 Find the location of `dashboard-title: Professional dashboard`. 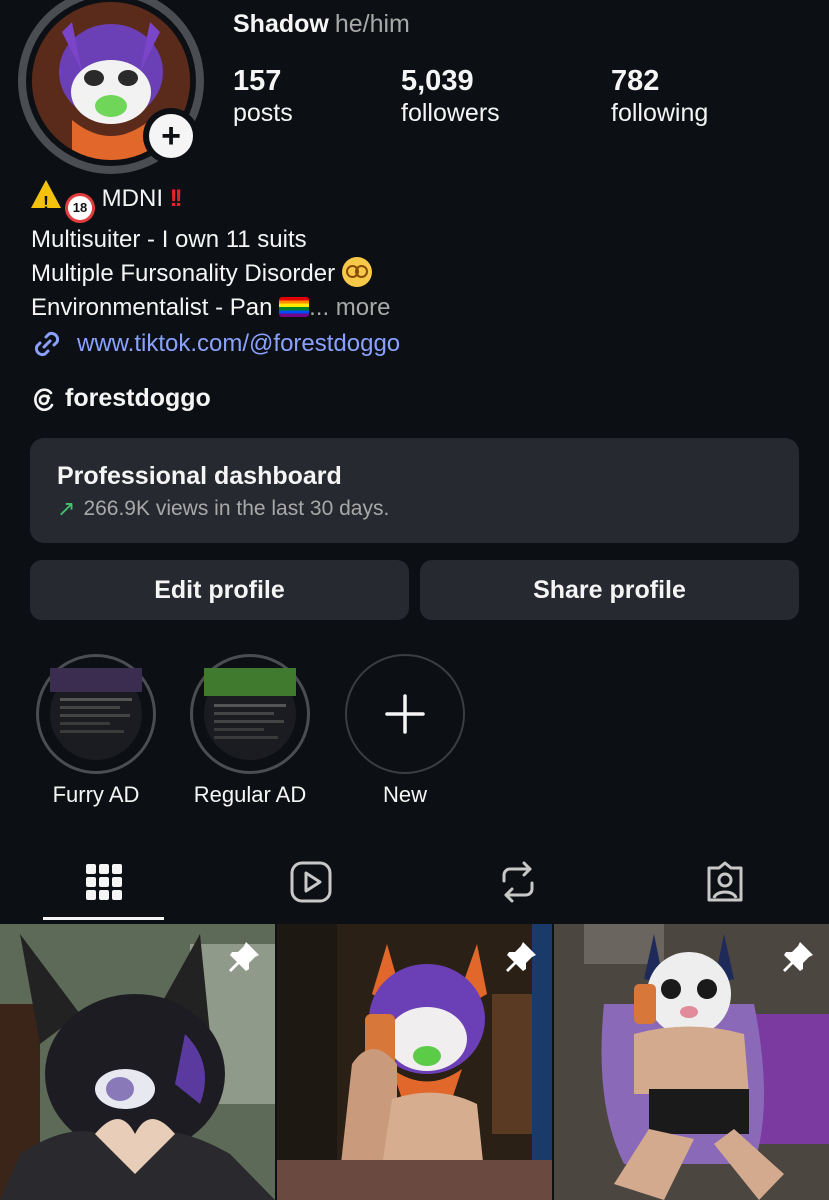

dashboard-title: Professional dashboard is located at coordinates (199, 476).